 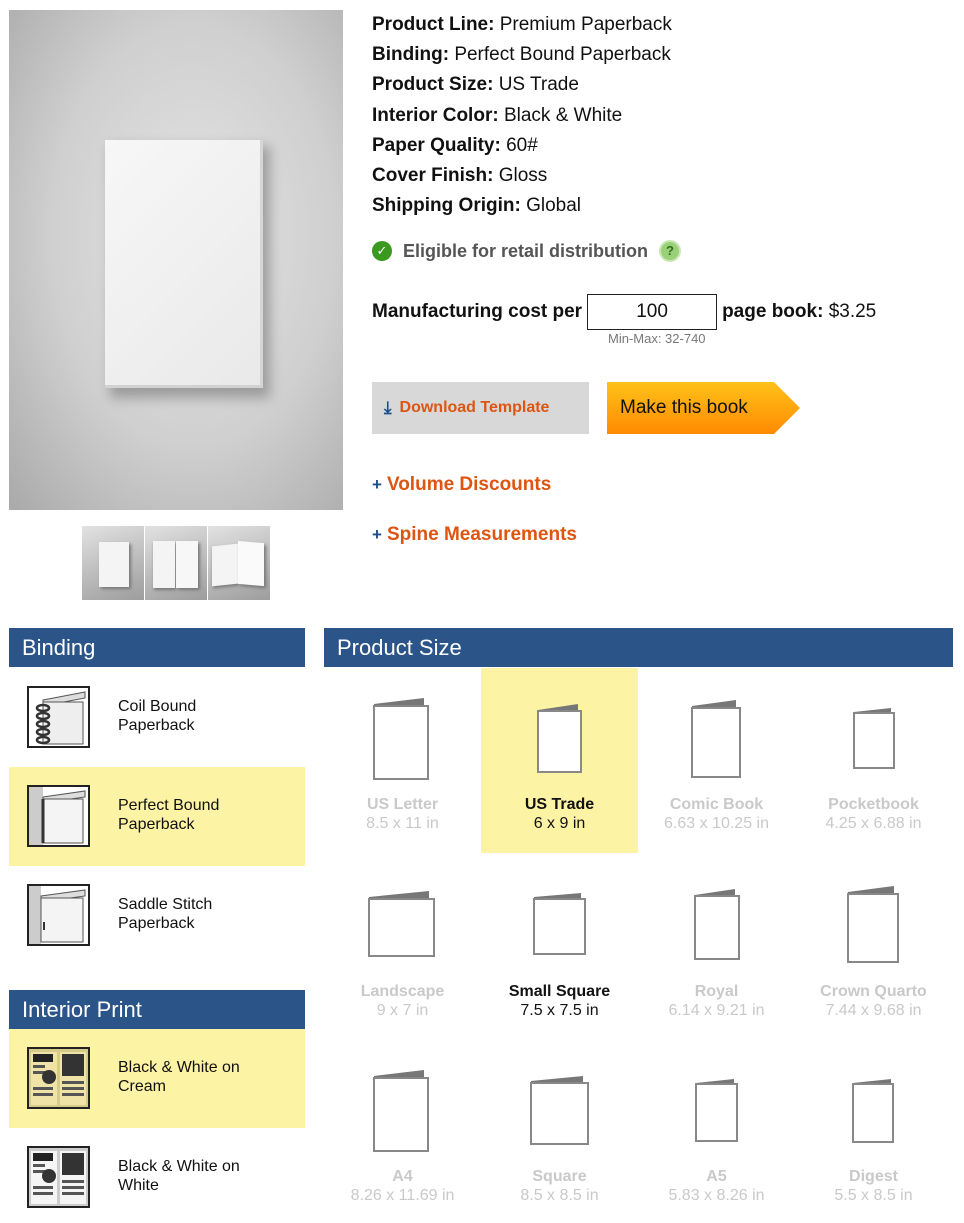 What do you see at coordinates (433, 176) in the screenshot?
I see `spec-key: Cover Finish:` at bounding box center [433, 176].